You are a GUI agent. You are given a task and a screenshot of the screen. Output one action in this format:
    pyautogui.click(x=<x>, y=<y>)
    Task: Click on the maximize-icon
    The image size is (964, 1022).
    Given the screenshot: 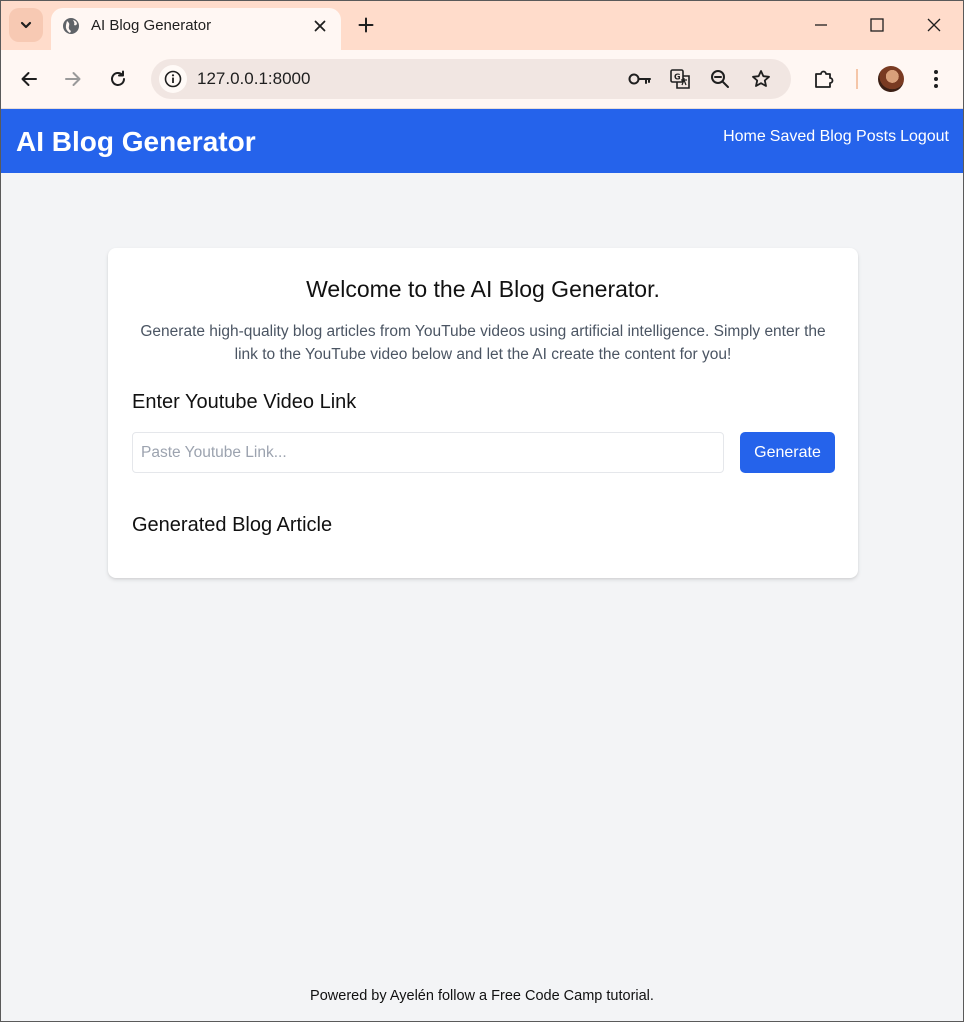 What is the action you would take?
    pyautogui.click(x=877, y=25)
    